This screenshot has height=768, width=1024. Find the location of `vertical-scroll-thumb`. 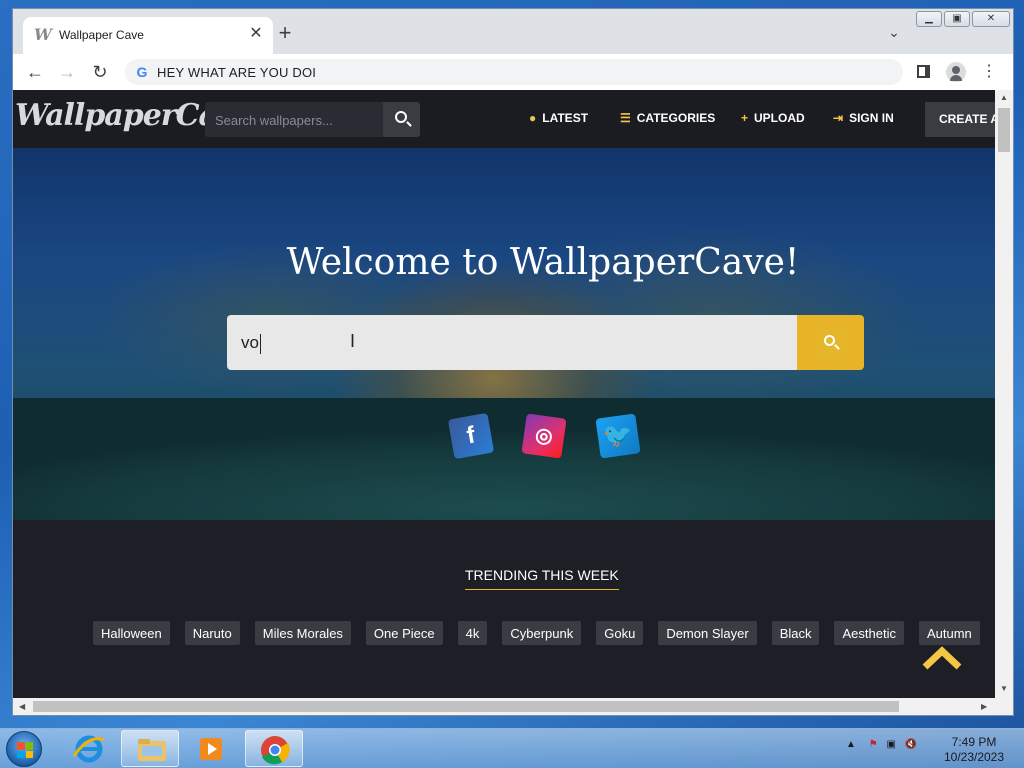

vertical-scroll-thumb is located at coordinates (1004, 130).